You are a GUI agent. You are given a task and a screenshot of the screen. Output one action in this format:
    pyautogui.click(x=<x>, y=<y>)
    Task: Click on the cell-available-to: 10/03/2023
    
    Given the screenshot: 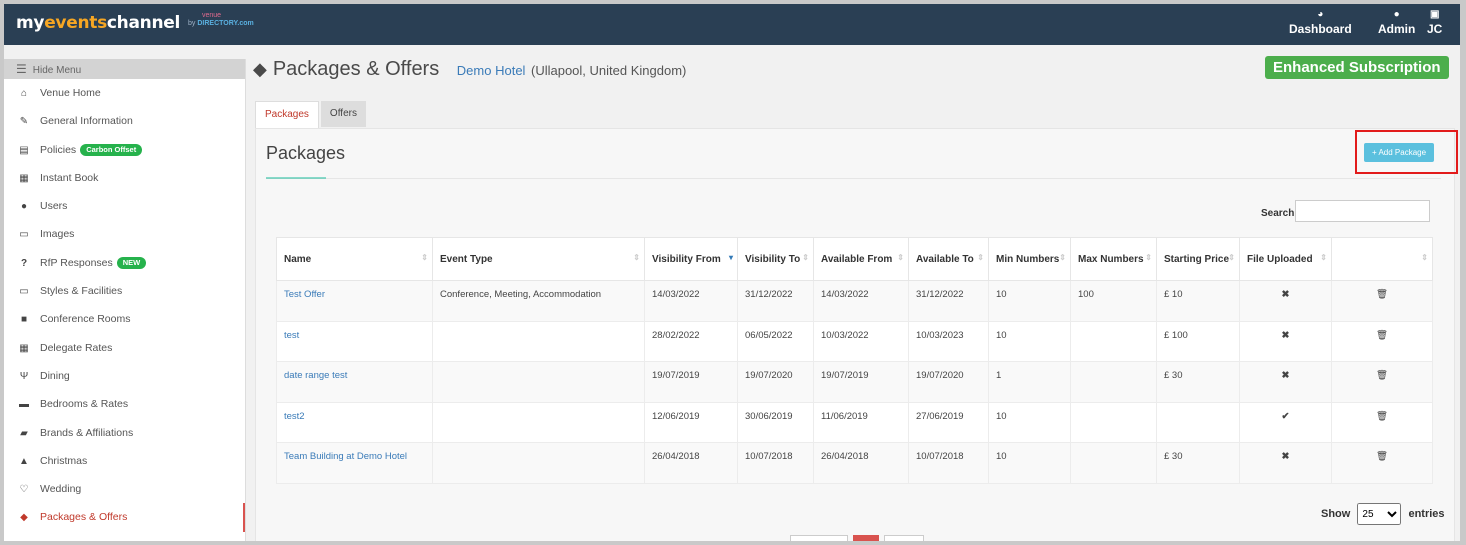 What is the action you would take?
    pyautogui.click(x=948, y=341)
    